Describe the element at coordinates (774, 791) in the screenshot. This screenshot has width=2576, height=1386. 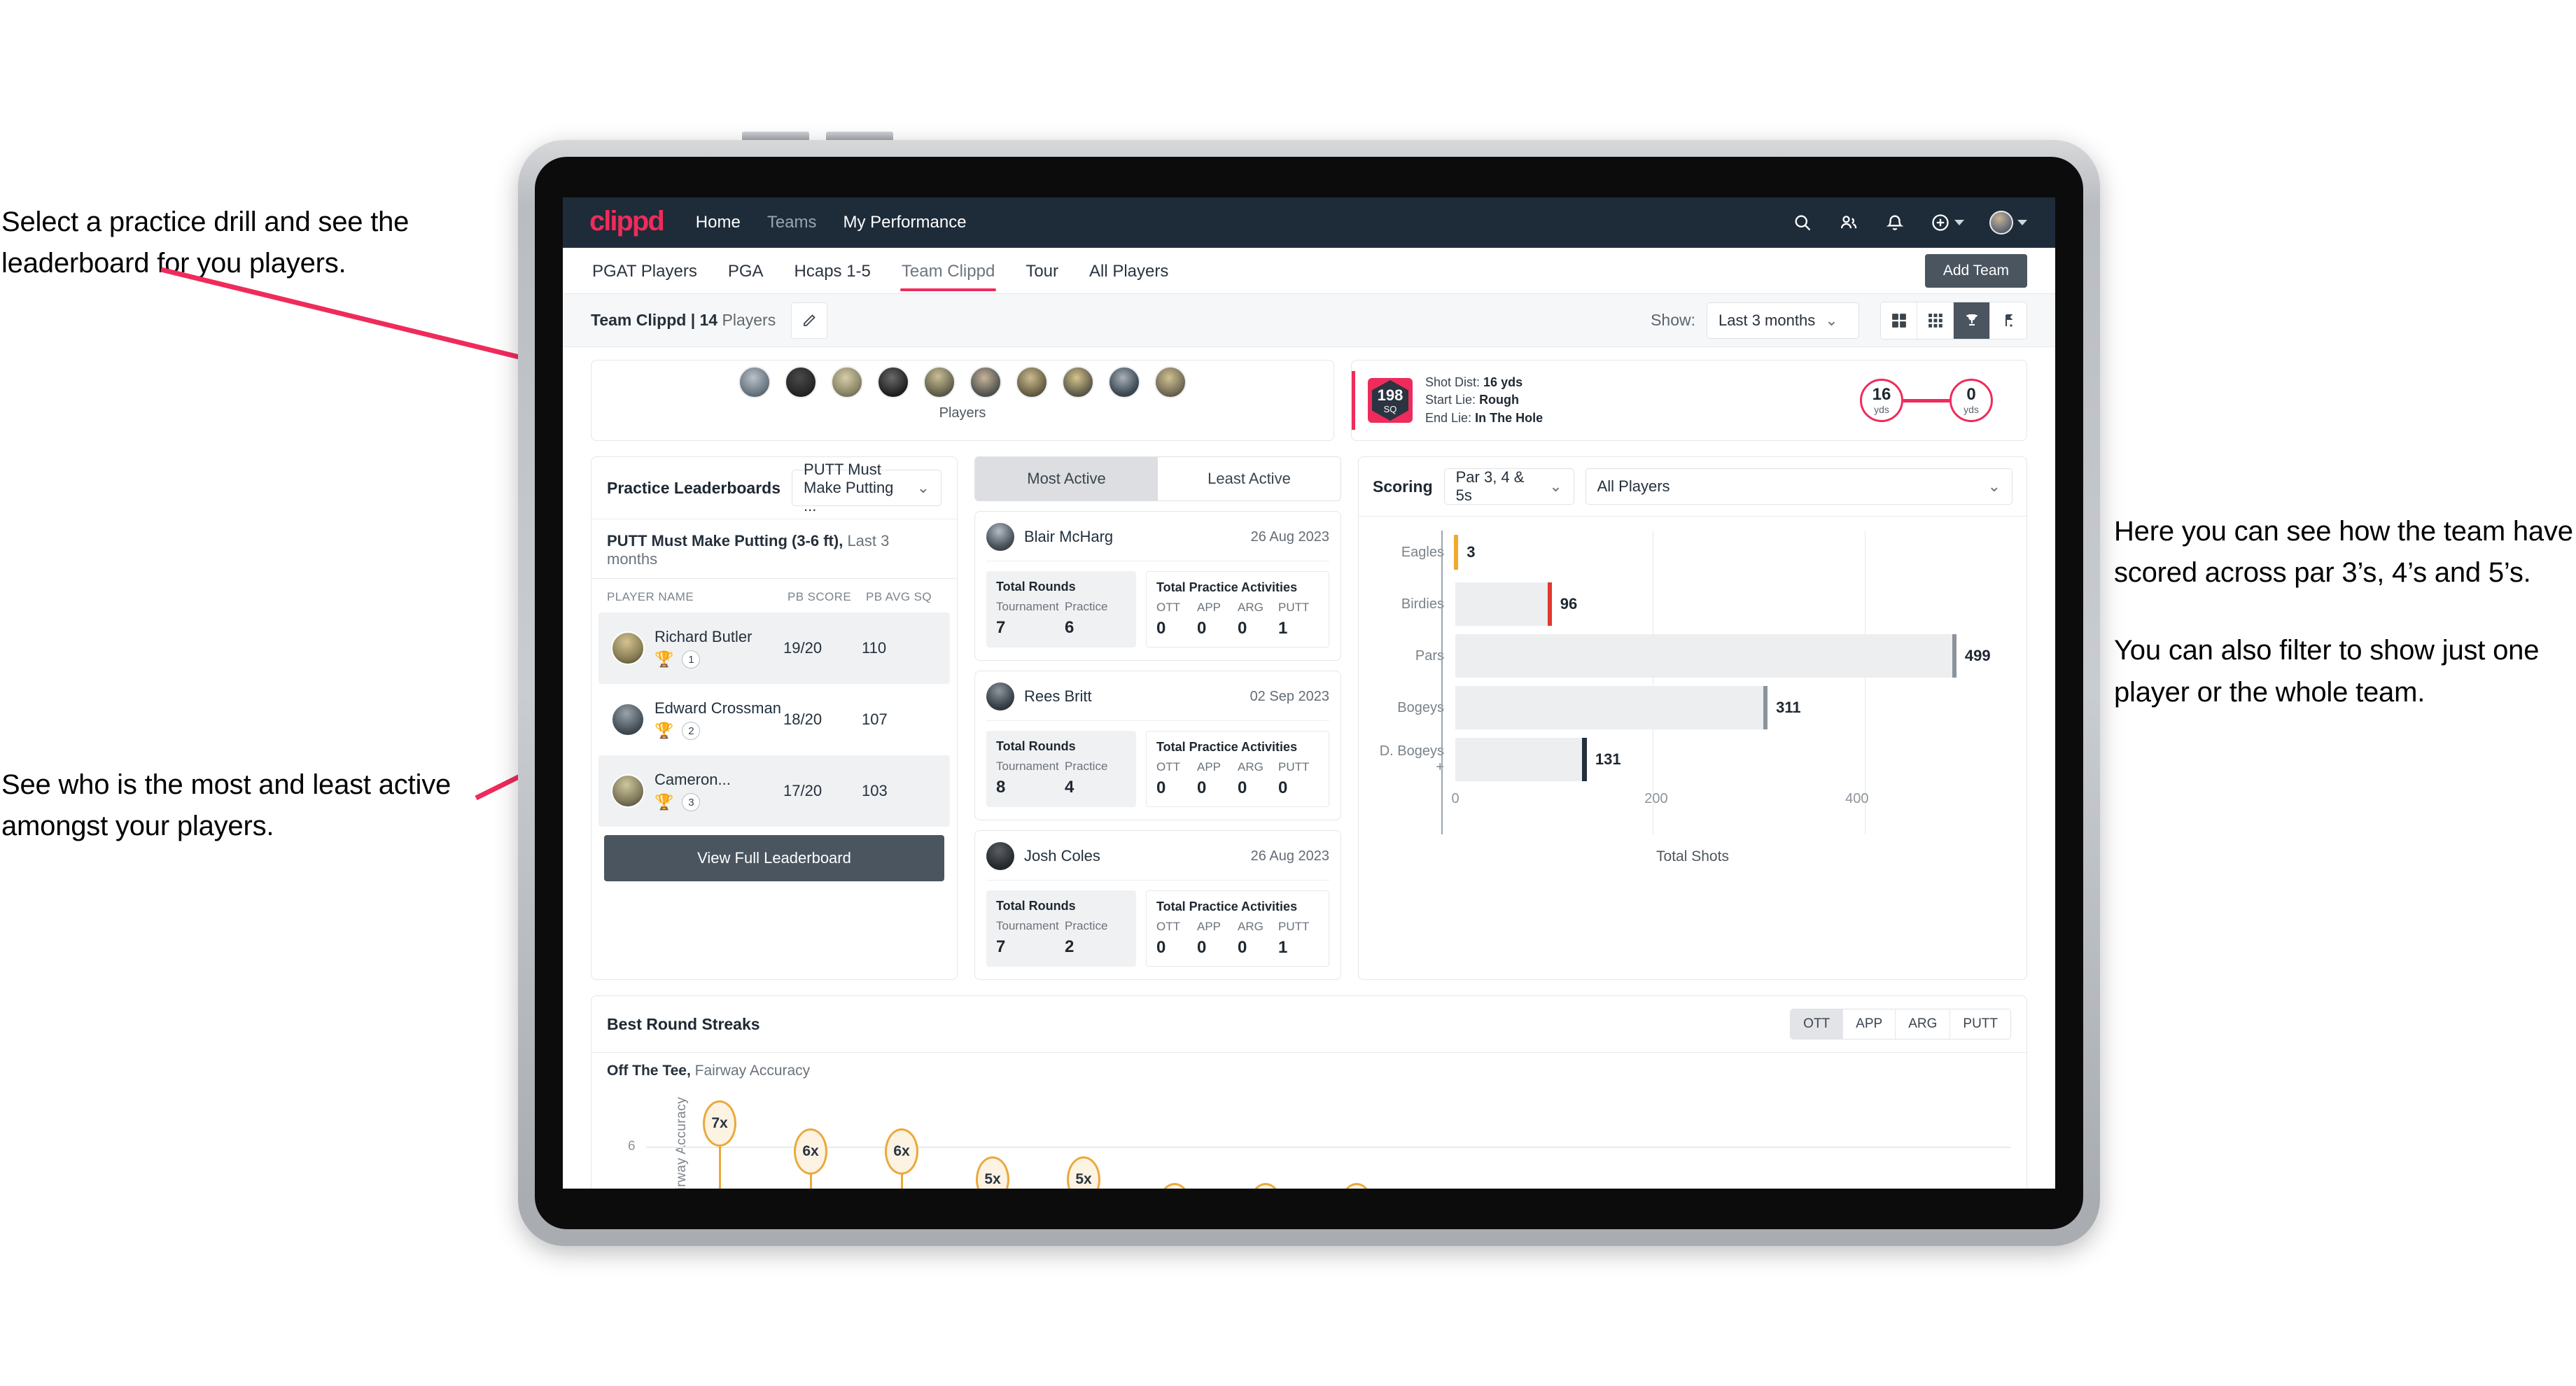
I see `table-row: Cameron... 🏆 3 17/20 103` at that location.